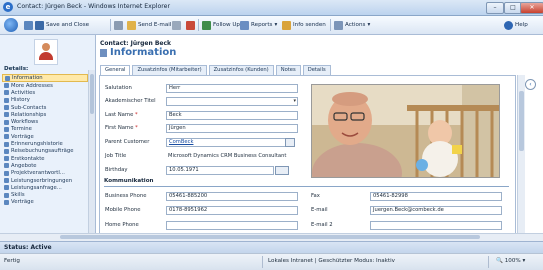  What do you see at coordinates (232, 210) in the screenshot?
I see `mobile-phone-field: 0178-8951962` at bounding box center [232, 210].